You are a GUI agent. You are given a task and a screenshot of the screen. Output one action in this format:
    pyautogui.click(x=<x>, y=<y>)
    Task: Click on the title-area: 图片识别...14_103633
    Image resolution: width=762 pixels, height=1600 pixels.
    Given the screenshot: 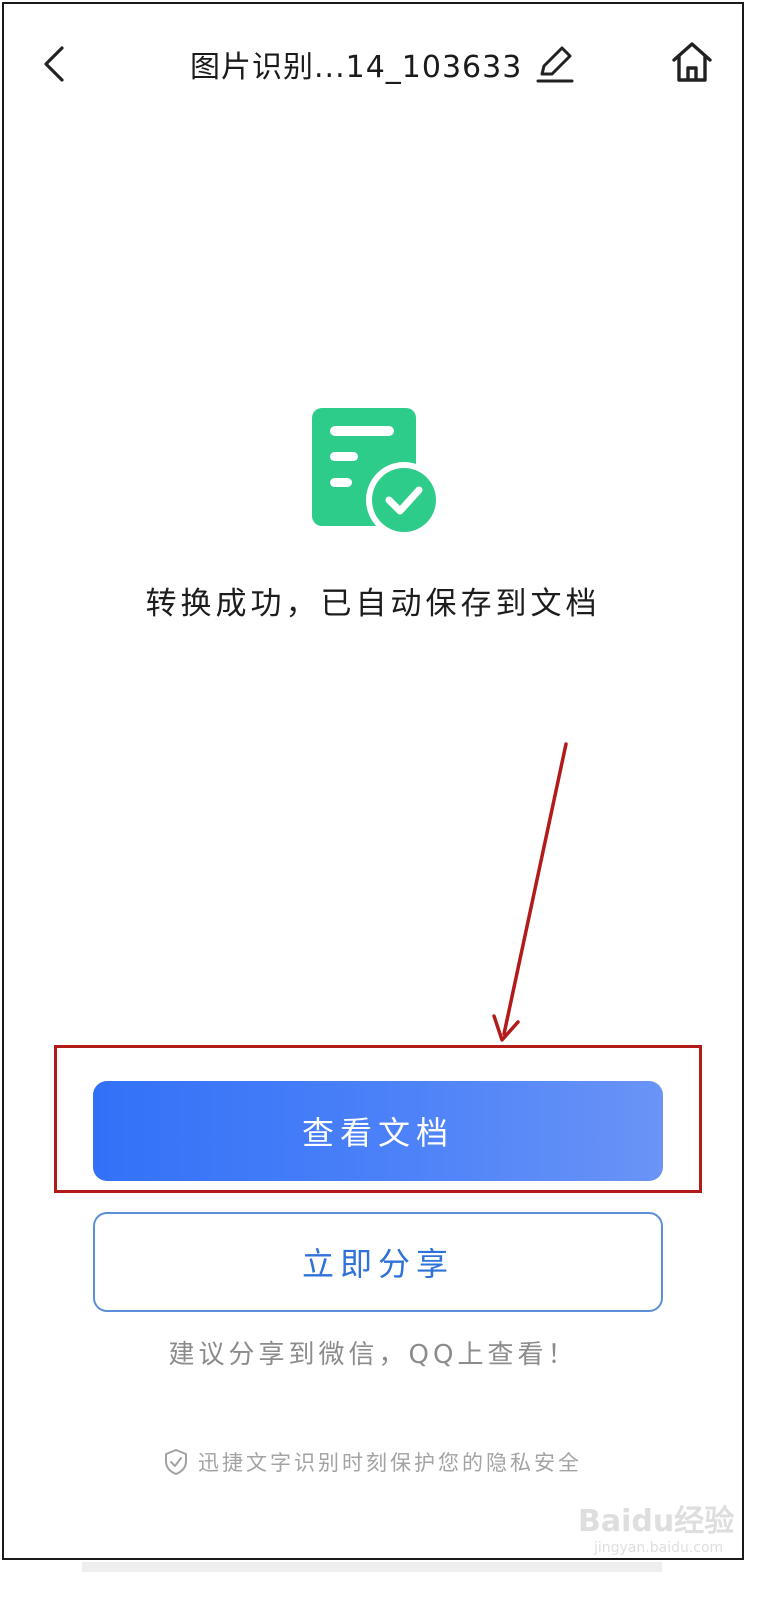 What is the action you would take?
    pyautogui.click(x=382, y=64)
    